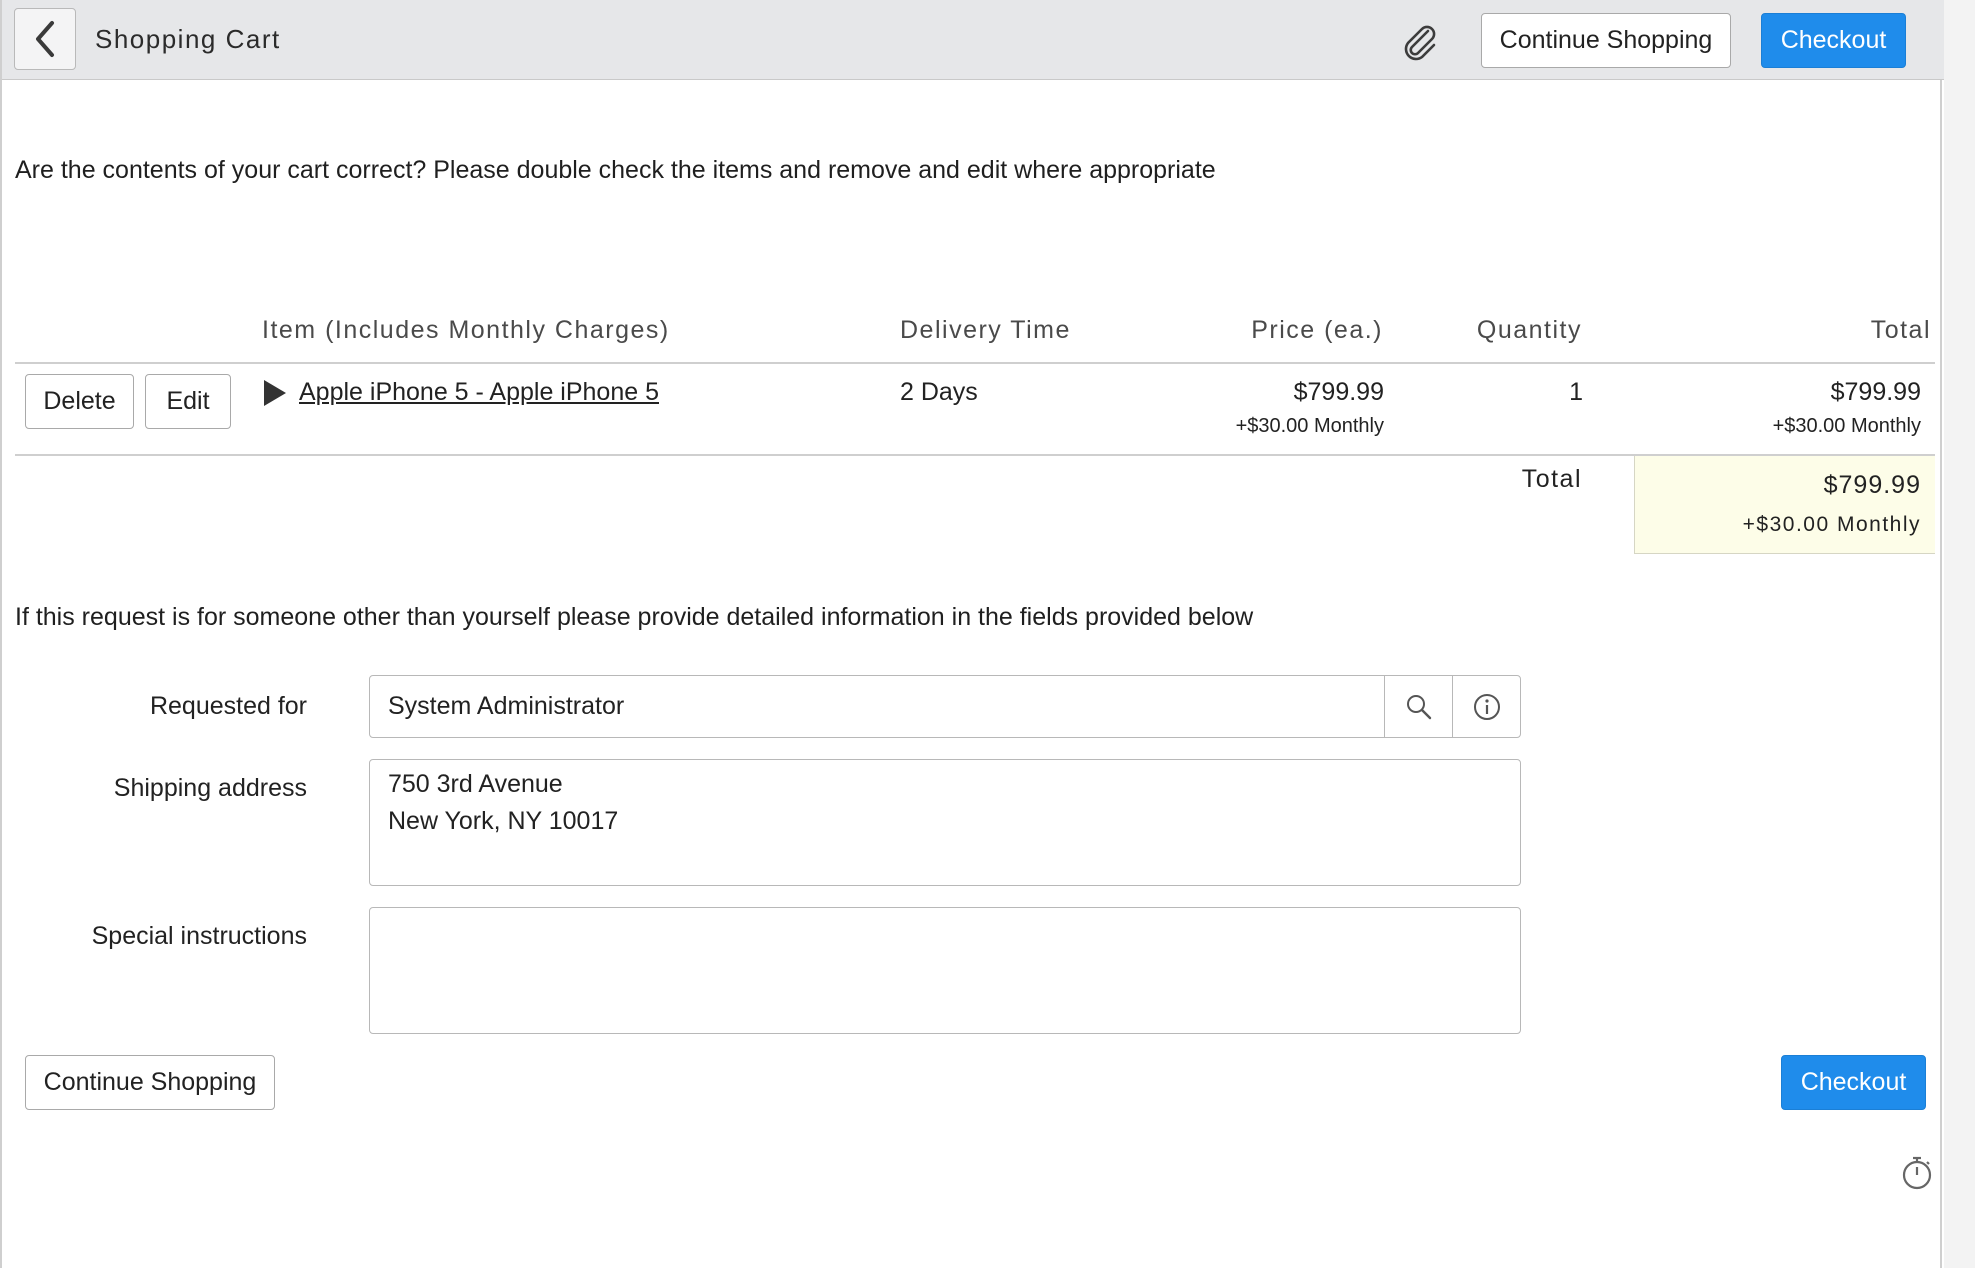 This screenshot has width=1975, height=1268. I want to click on back-button, so click(45, 39).